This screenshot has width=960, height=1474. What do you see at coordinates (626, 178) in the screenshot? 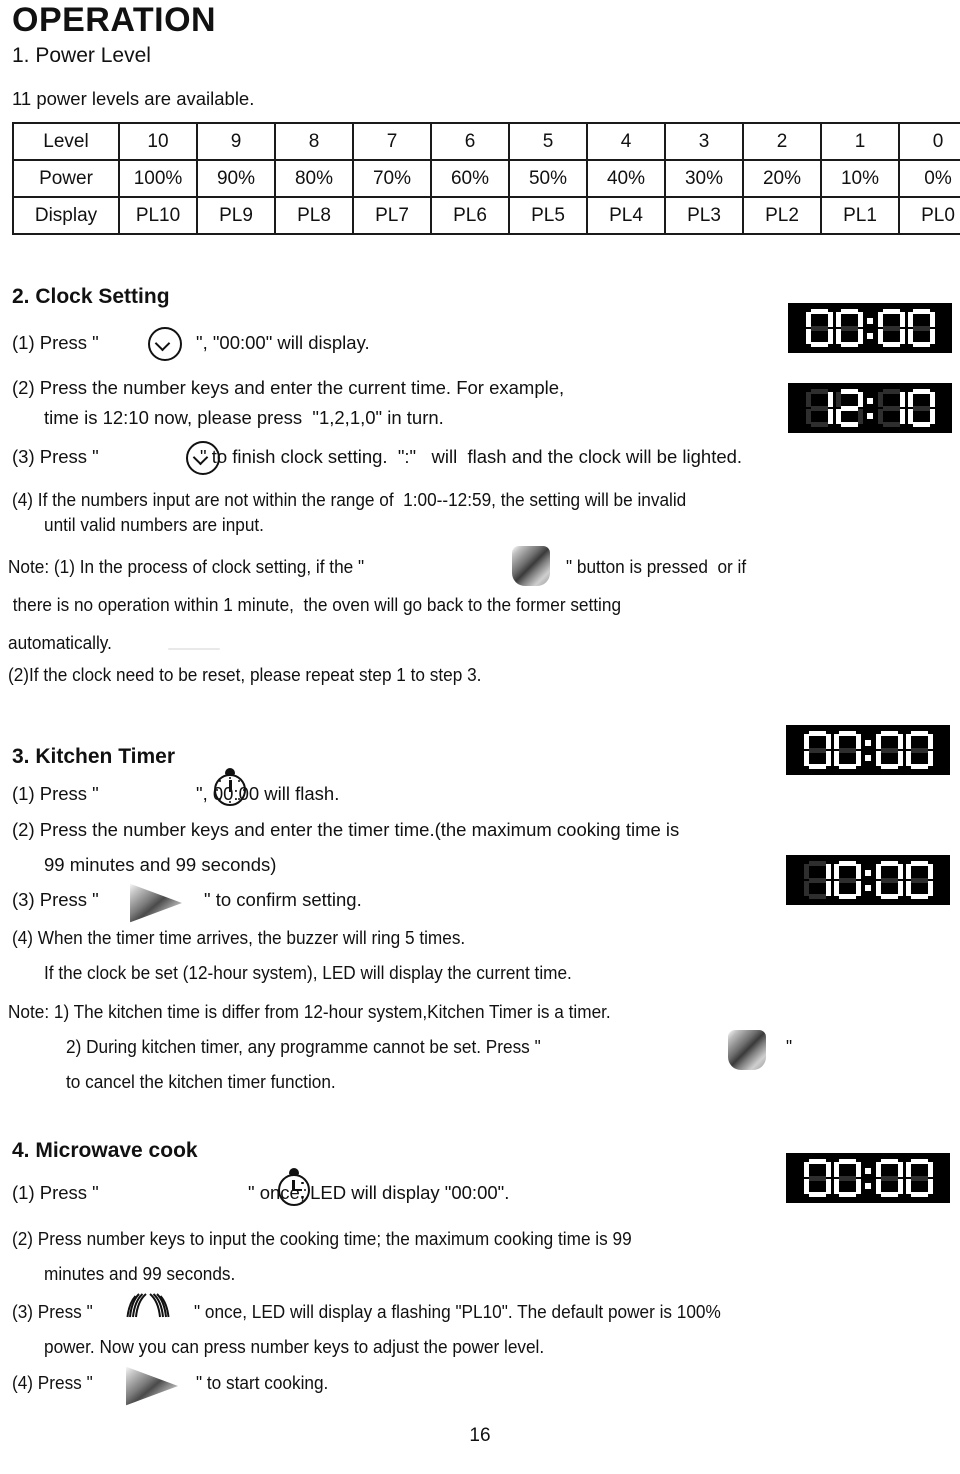
I see `cell-power-4: 40%` at bounding box center [626, 178].